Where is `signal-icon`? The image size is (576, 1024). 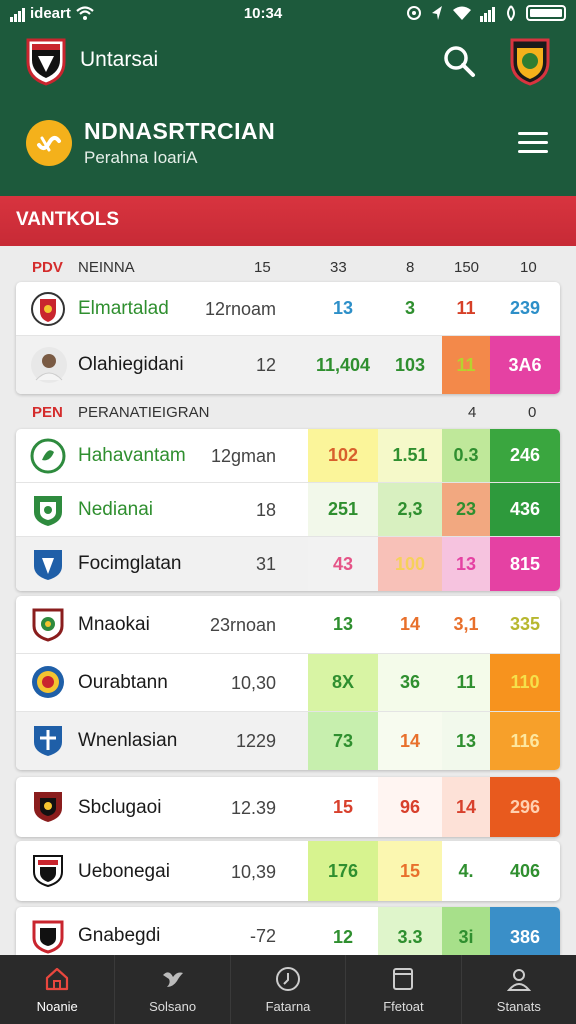 signal-icon is located at coordinates (18, 13).